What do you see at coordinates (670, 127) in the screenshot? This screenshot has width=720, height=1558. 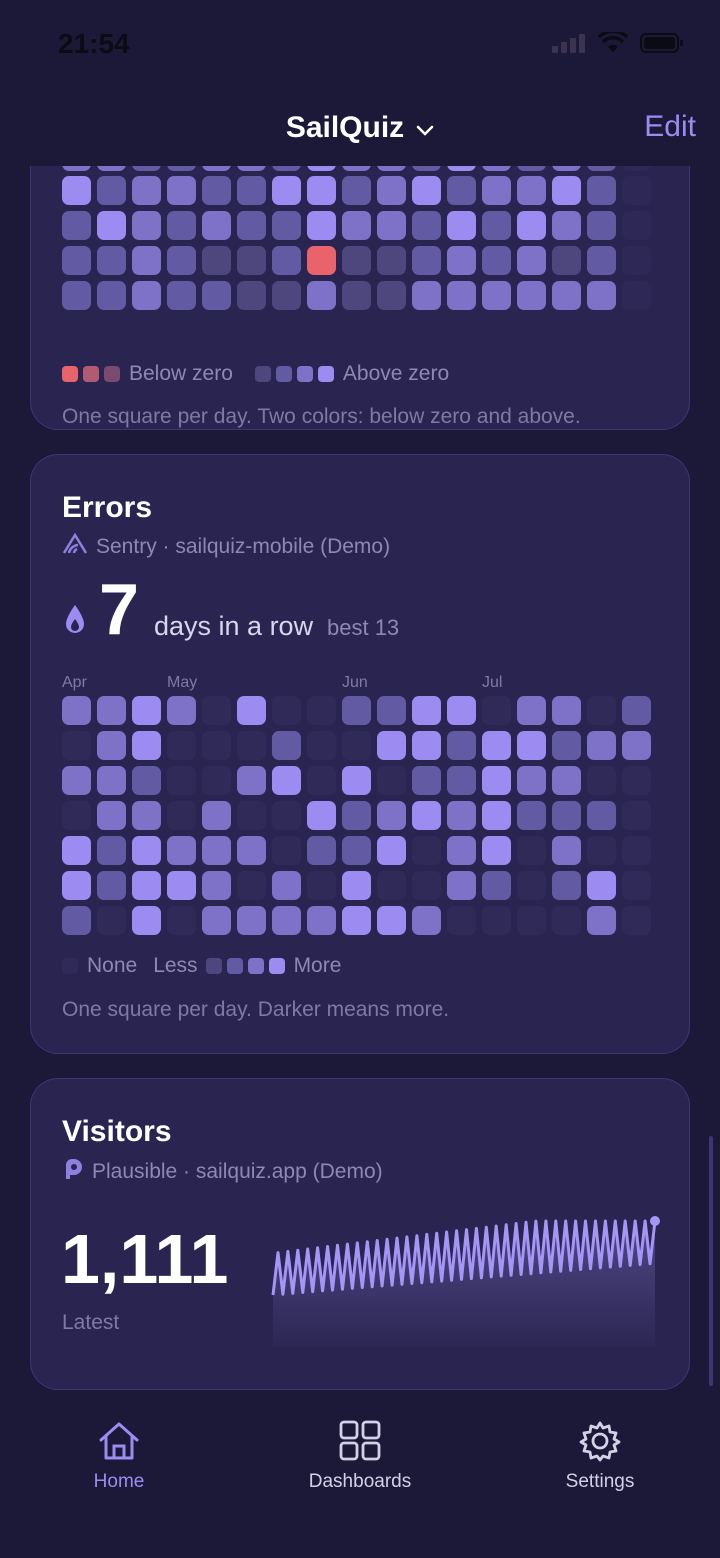 I see `edit-button: Edit` at bounding box center [670, 127].